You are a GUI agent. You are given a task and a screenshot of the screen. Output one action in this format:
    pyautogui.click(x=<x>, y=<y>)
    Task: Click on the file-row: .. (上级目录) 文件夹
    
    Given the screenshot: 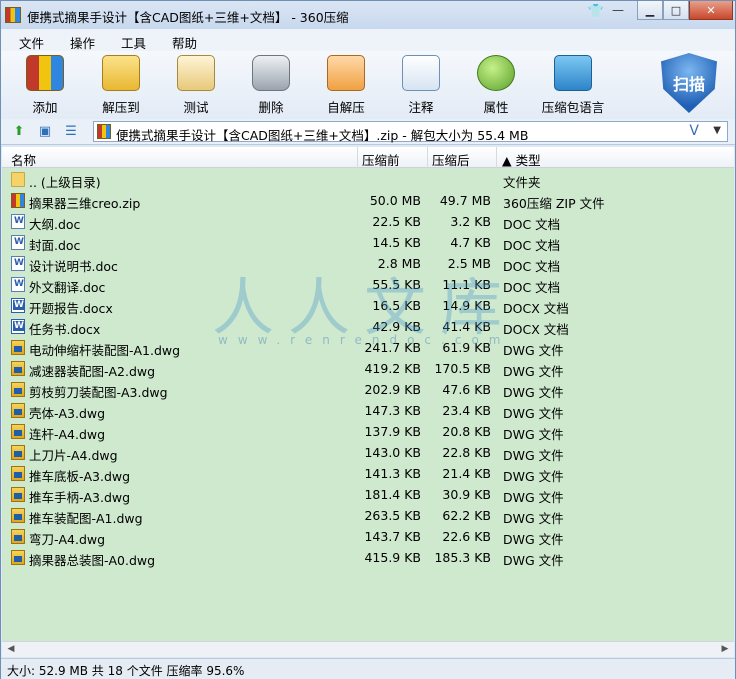 What is the action you would take?
    pyautogui.click(x=368, y=179)
    